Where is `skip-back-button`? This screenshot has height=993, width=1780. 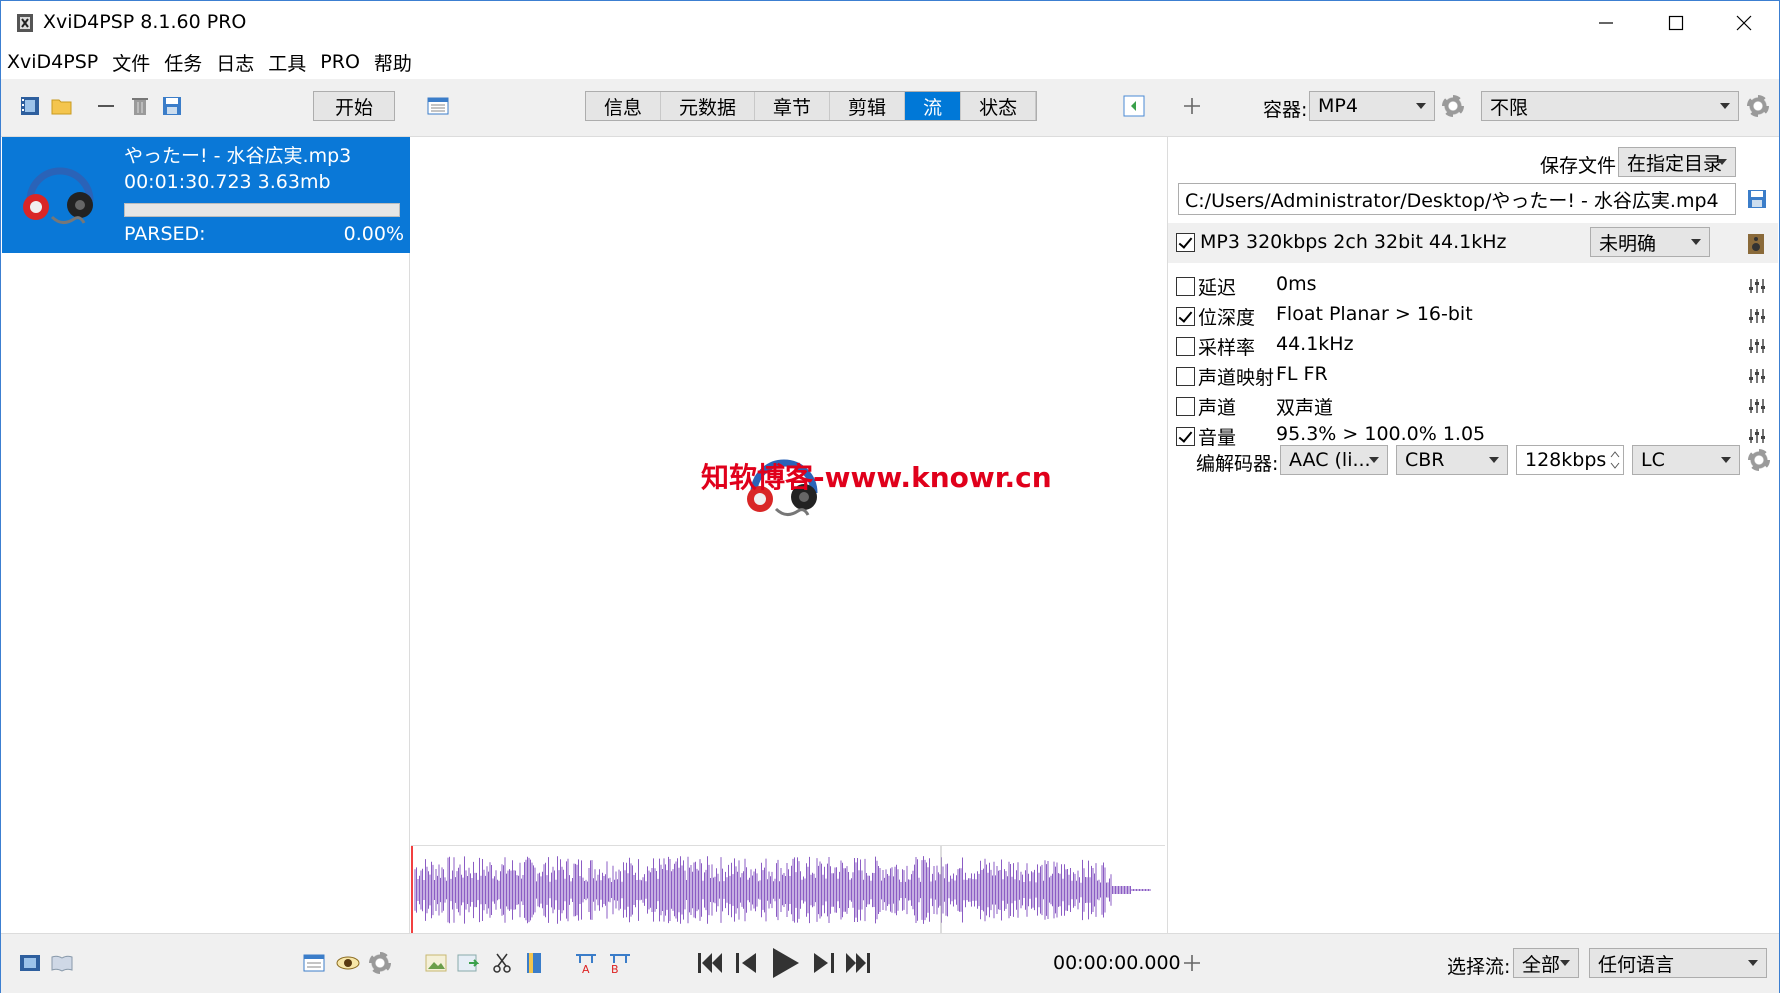
skip-back-button is located at coordinates (710, 963).